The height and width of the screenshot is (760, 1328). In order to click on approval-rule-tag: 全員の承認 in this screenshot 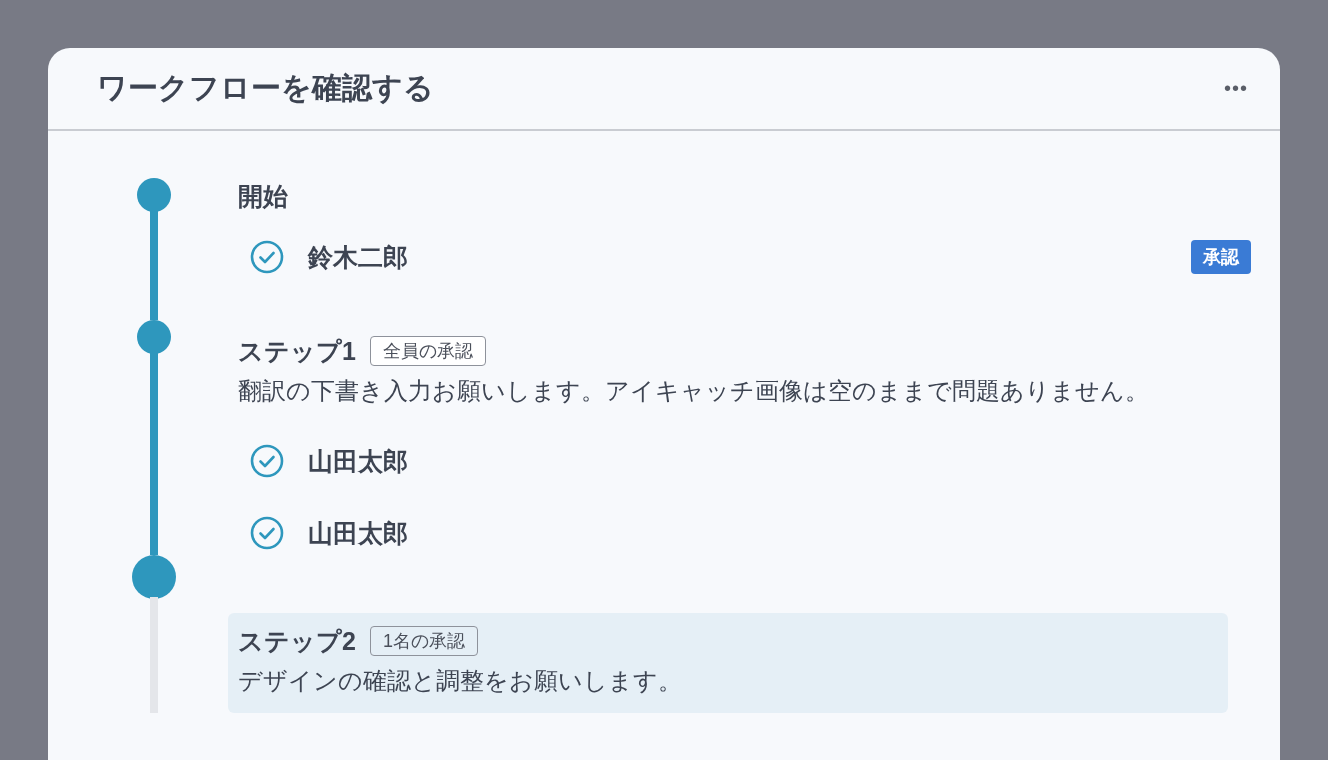, I will do `click(427, 351)`.